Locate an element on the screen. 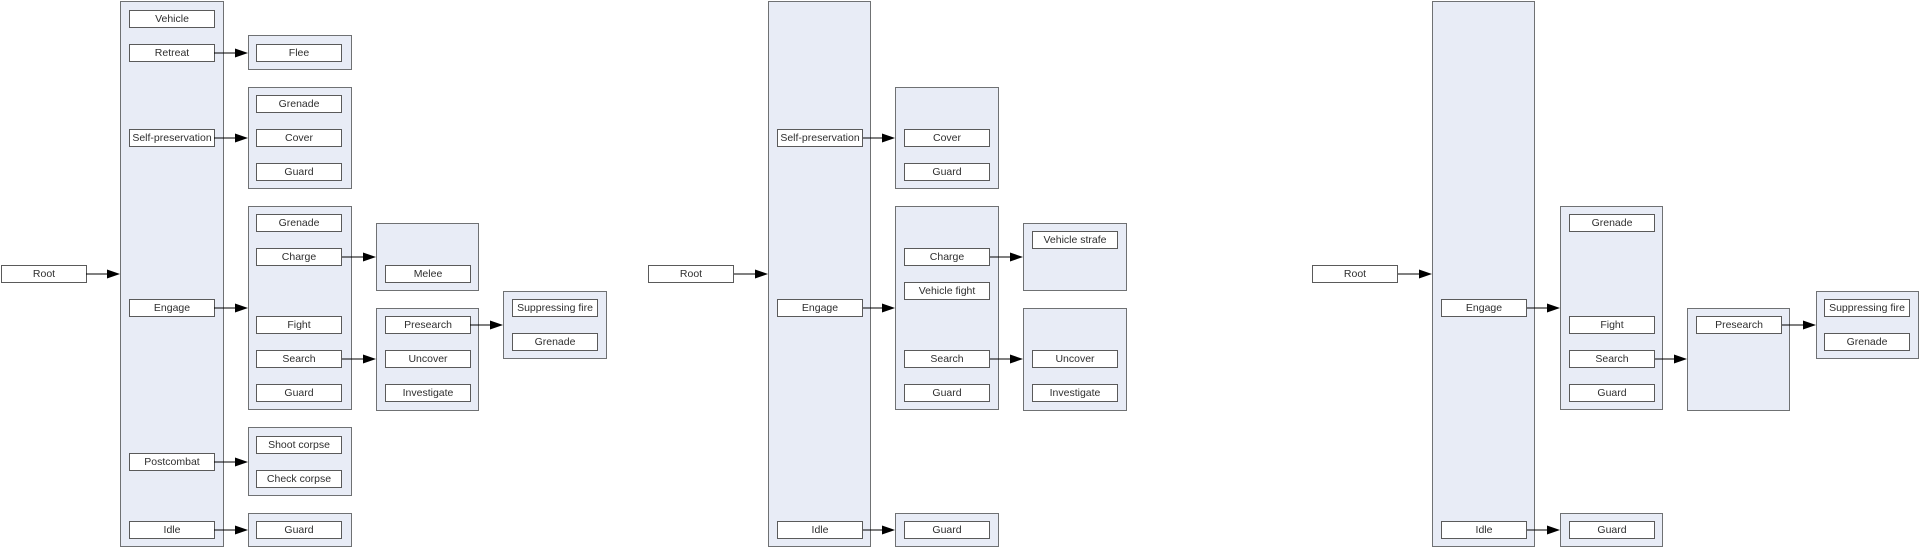 The height and width of the screenshot is (549, 1920). node-retreat: Retreat is located at coordinates (172, 53).